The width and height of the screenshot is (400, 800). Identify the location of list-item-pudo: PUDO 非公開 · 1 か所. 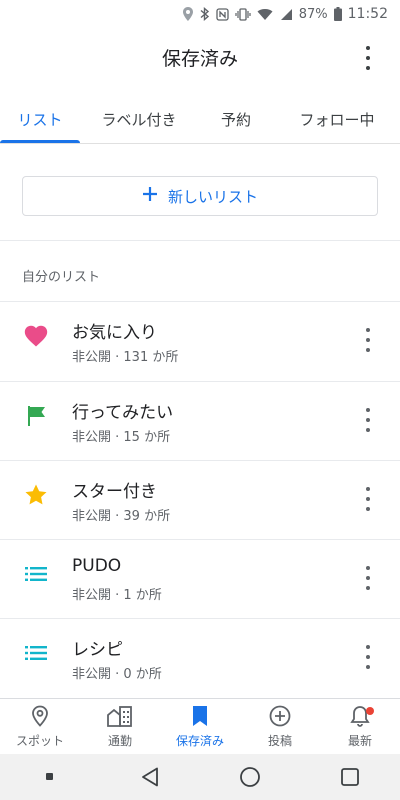
(200, 579).